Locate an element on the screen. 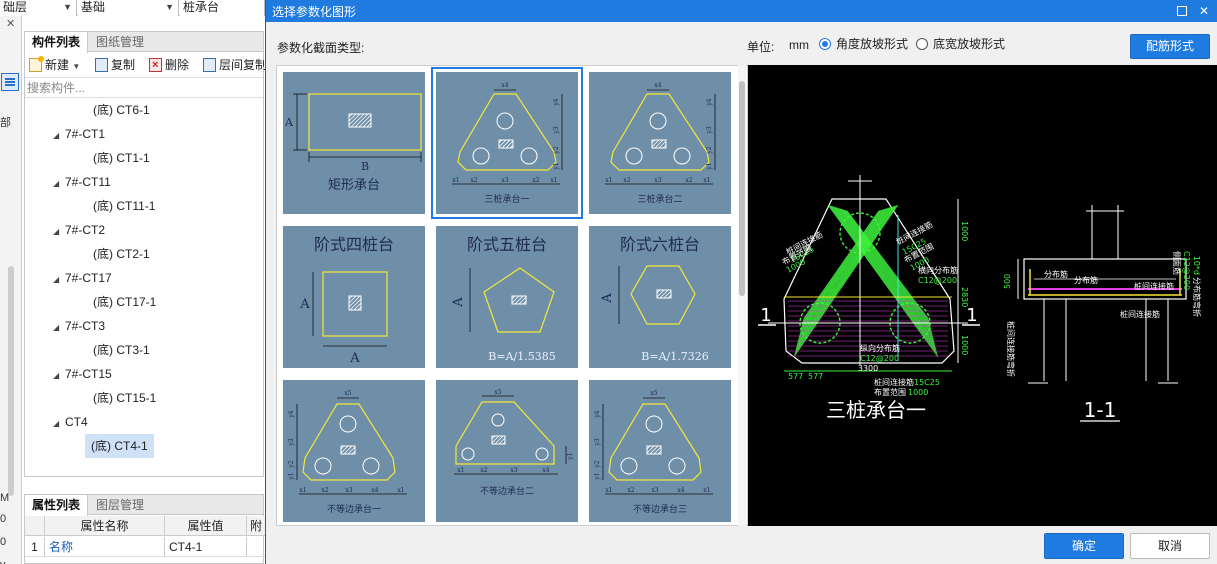 This screenshot has height=564, width=1217. shape-option-3: x4 y4 y3 y2 y1 x1 x2 x3 x2 x1 三桩承台二 is located at coordinates (660, 143).